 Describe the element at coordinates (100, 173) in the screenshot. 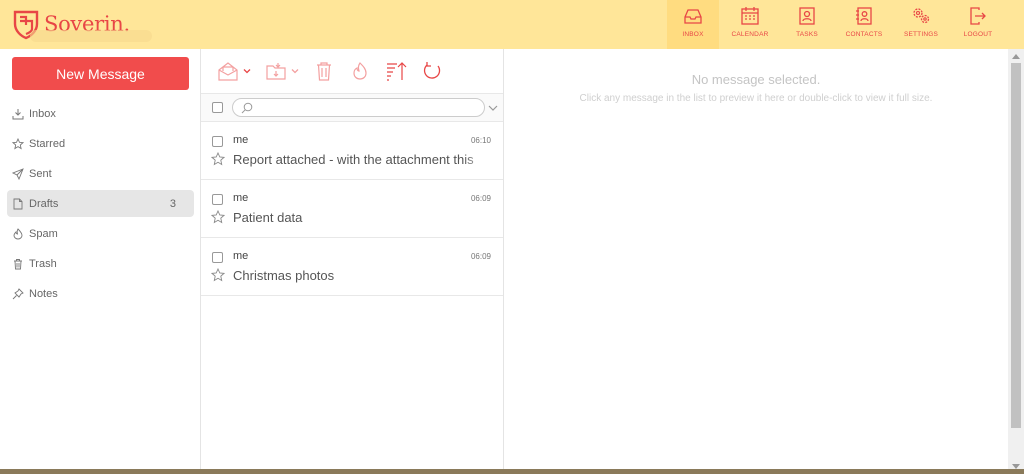

I see `sidebar-item-sent: Sent` at that location.